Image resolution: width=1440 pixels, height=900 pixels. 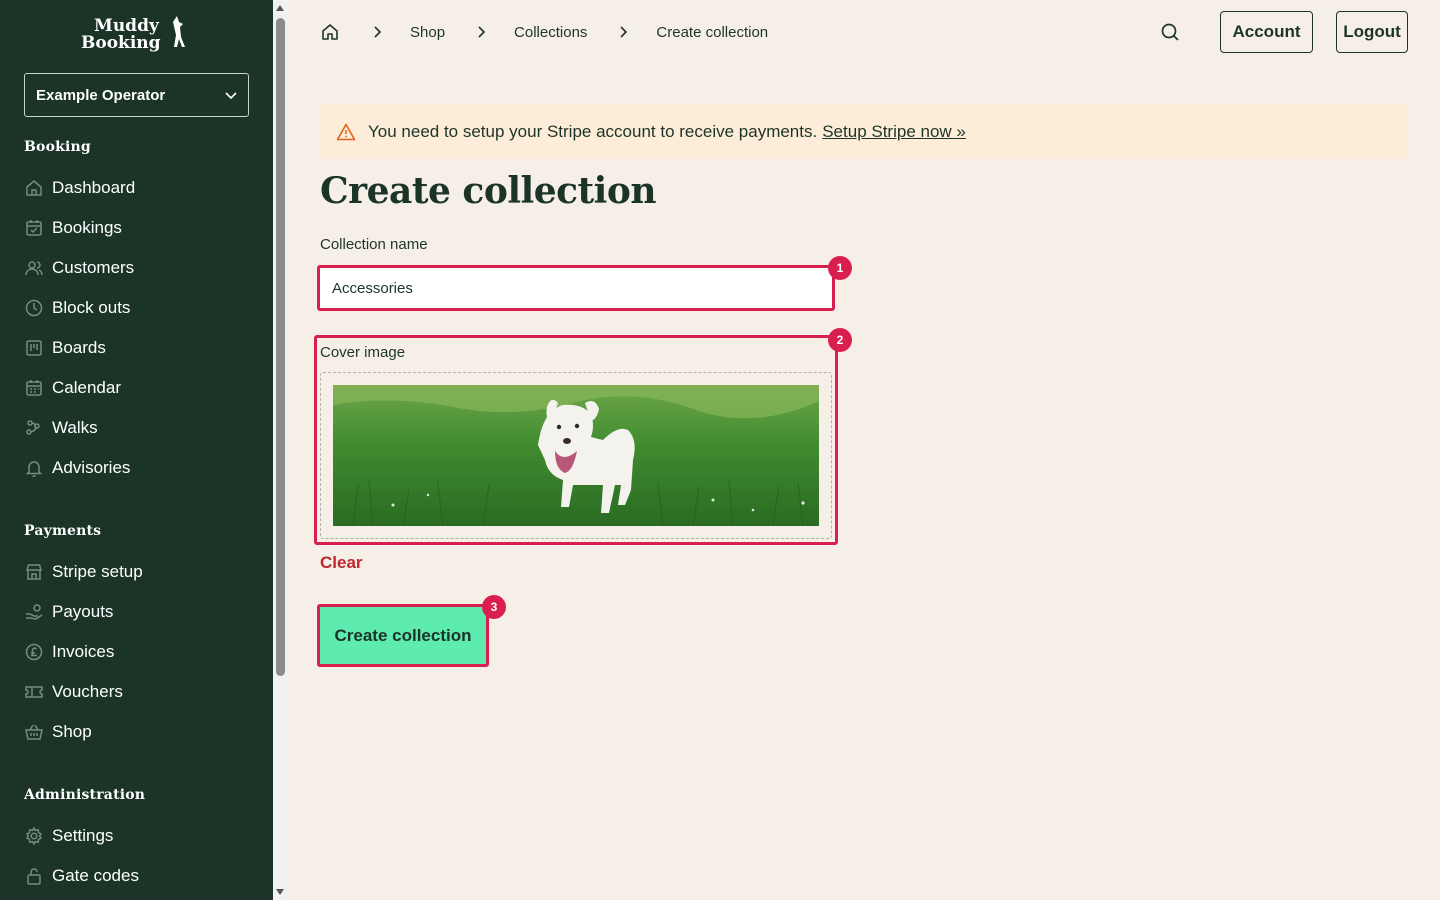 I want to click on marker-badge-1: 1, so click(x=840, y=268).